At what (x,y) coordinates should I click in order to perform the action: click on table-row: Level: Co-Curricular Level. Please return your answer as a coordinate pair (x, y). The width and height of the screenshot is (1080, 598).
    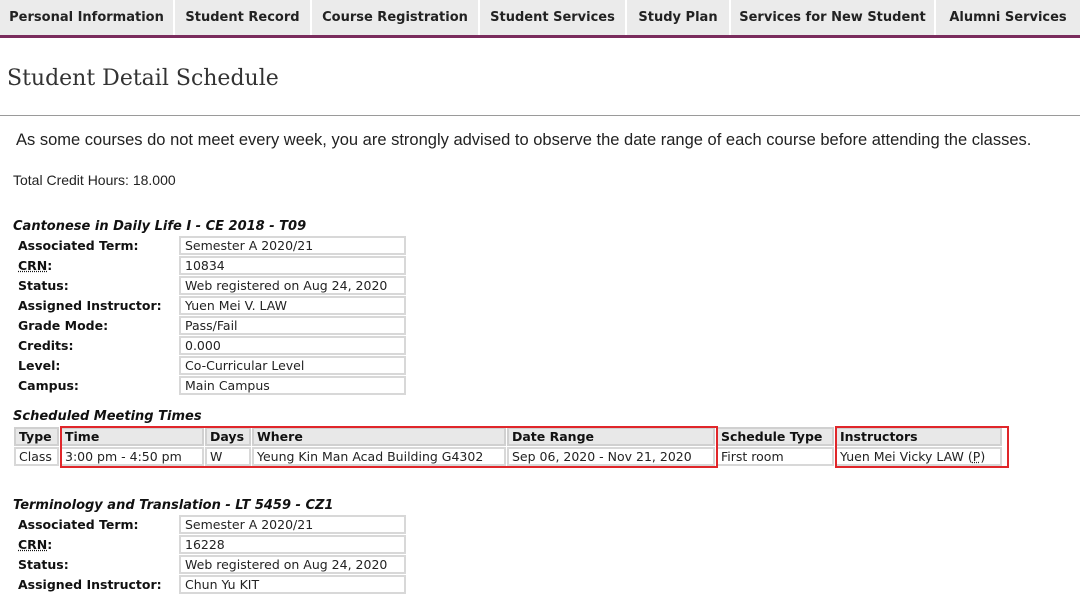
    Looking at the image, I should click on (210, 365).